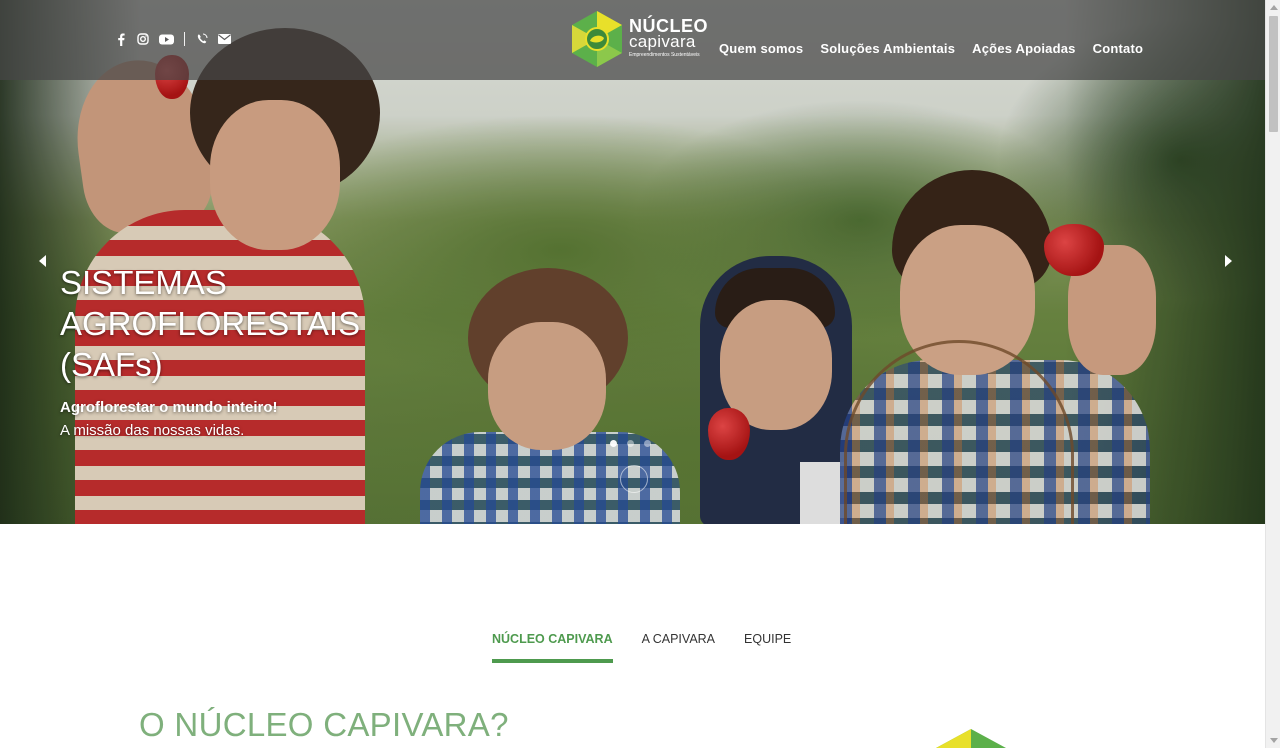 The height and width of the screenshot is (748, 1280). I want to click on chevron-left-icon, so click(42, 261).